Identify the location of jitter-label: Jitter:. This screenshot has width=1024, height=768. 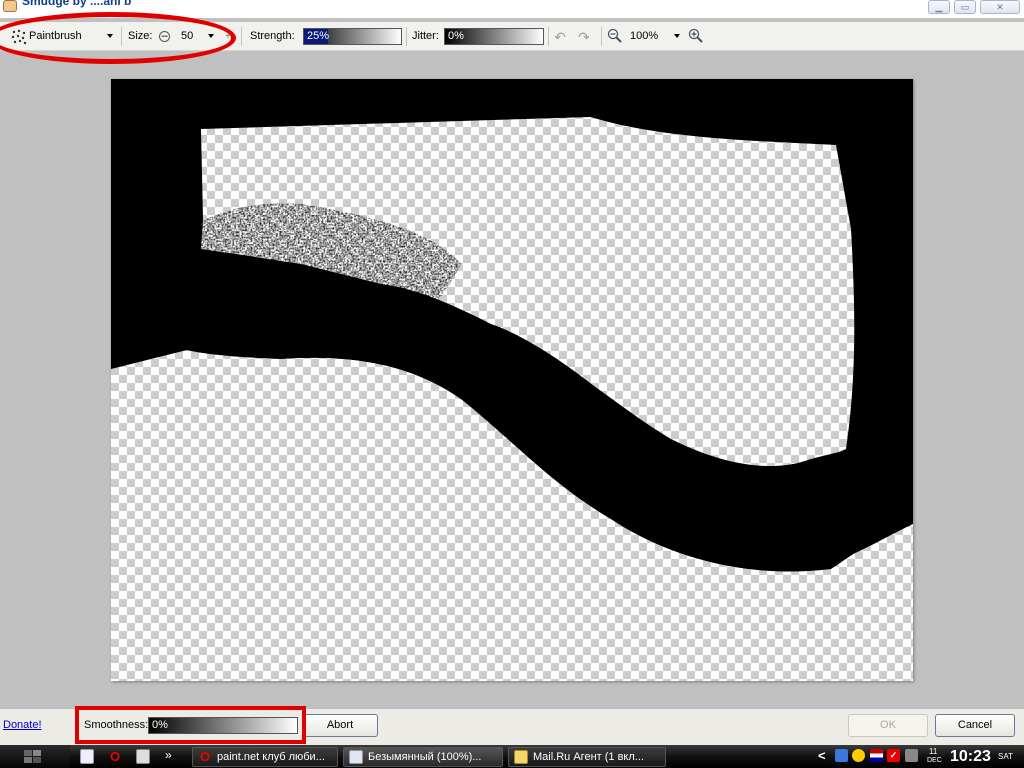
(425, 36).